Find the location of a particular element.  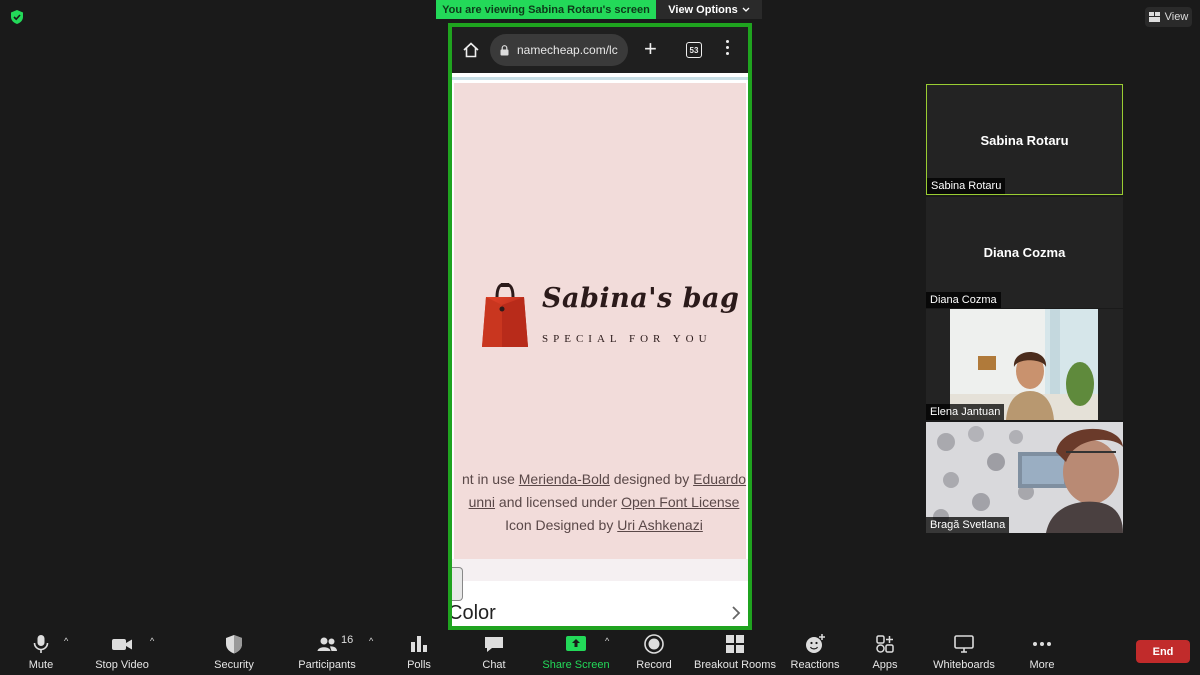

participants-count: 16 is located at coordinates (347, 640).